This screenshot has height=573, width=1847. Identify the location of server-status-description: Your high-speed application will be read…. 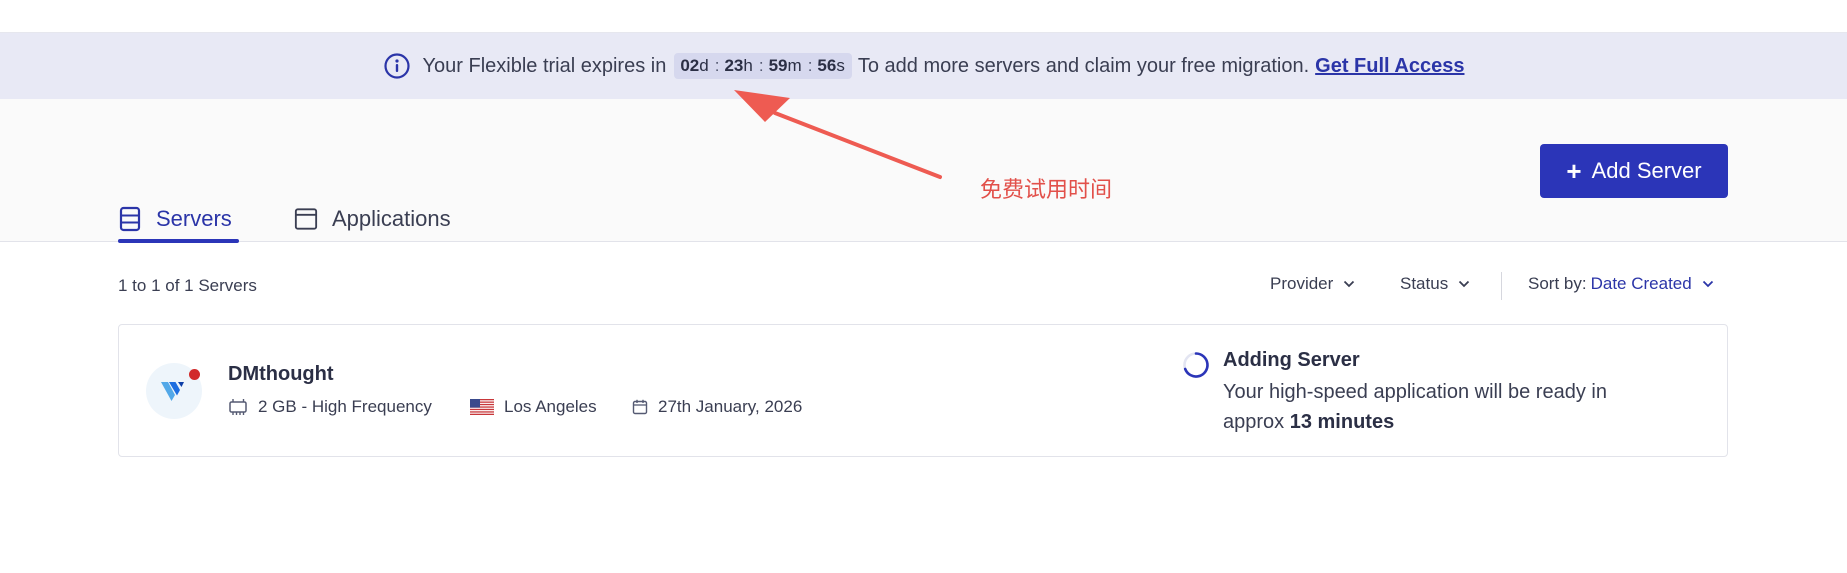
(1443, 407).